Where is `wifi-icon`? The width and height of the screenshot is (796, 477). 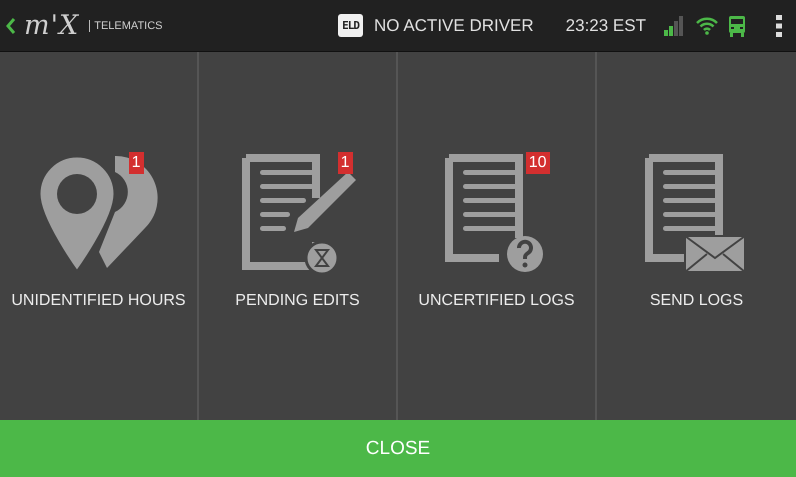 wifi-icon is located at coordinates (707, 25).